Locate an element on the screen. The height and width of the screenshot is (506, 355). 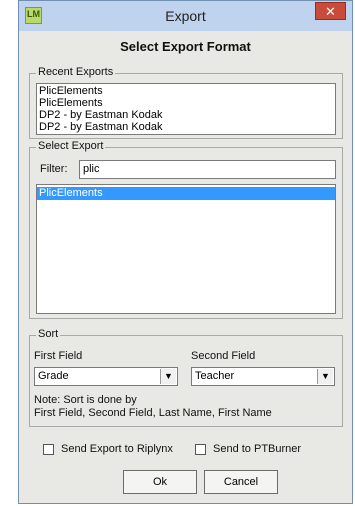
list-item-selected: PlicElements is located at coordinates (186, 193).